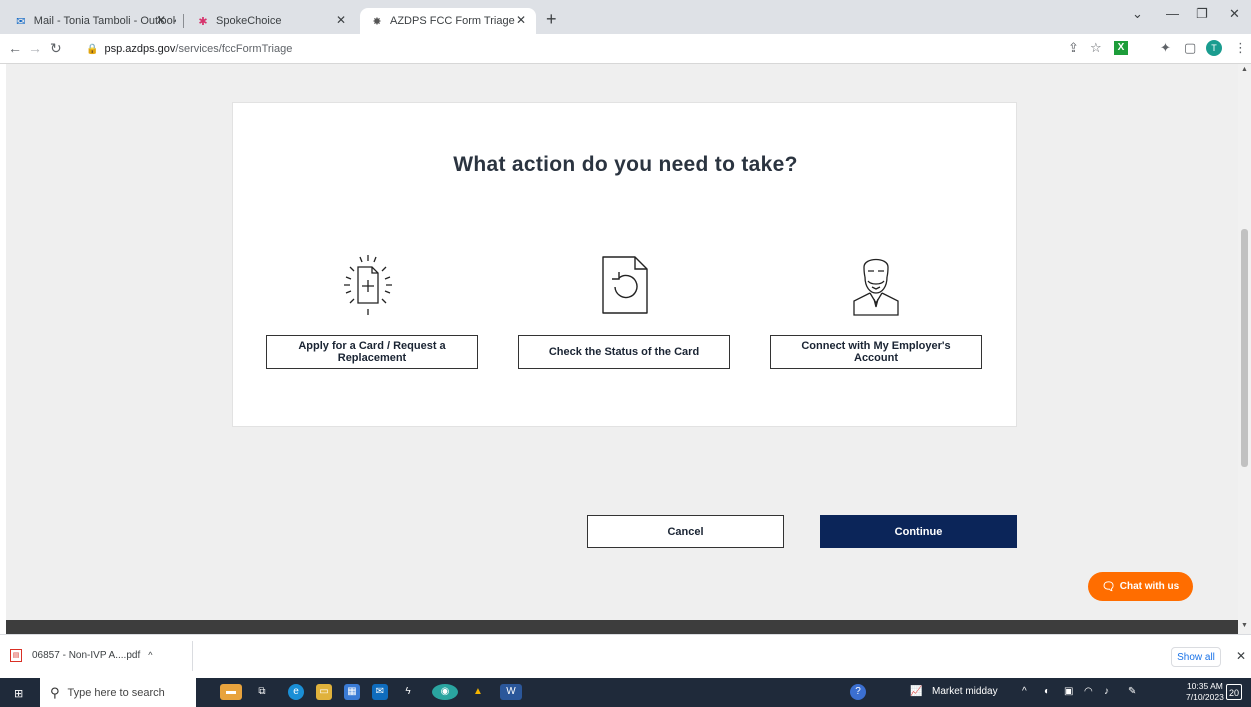 Image resolution: width=1251 pixels, height=707 pixels. What do you see at coordinates (661, 49) in the screenshot?
I see `address-bar: 🔒 psp.azdps.gov /services/fccFormTriage` at bounding box center [661, 49].